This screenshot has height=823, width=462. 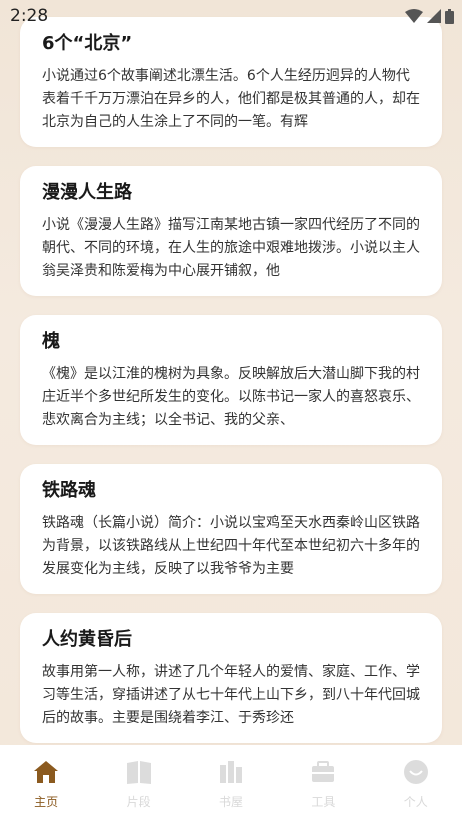 What do you see at coordinates (414, 16) in the screenshot?
I see `wifi-icon` at bounding box center [414, 16].